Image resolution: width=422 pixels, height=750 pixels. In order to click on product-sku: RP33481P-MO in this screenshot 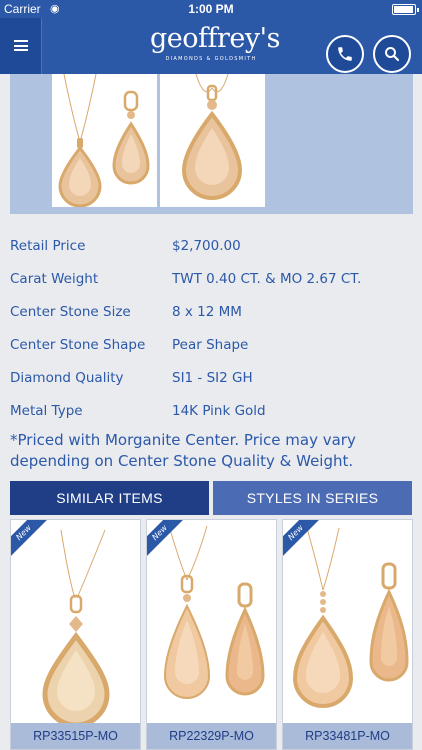, I will do `click(347, 736)`.